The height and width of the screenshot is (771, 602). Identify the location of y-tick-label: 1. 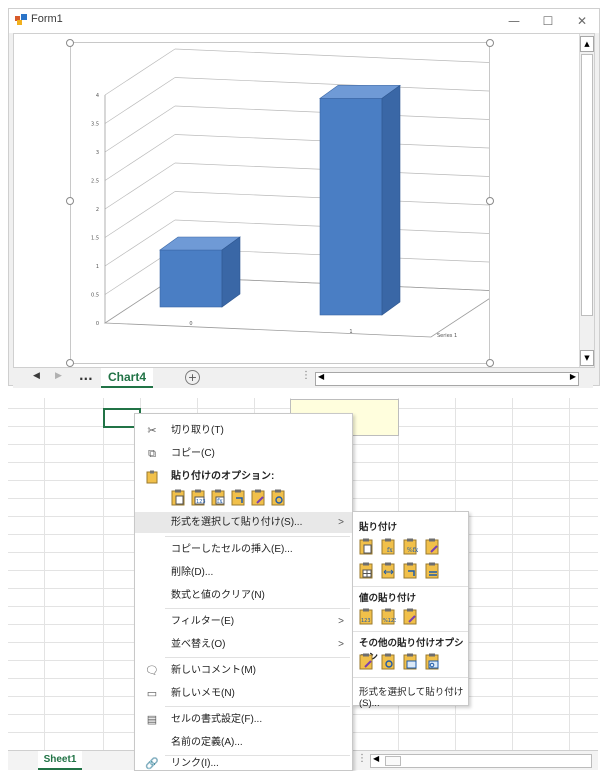
(97, 267).